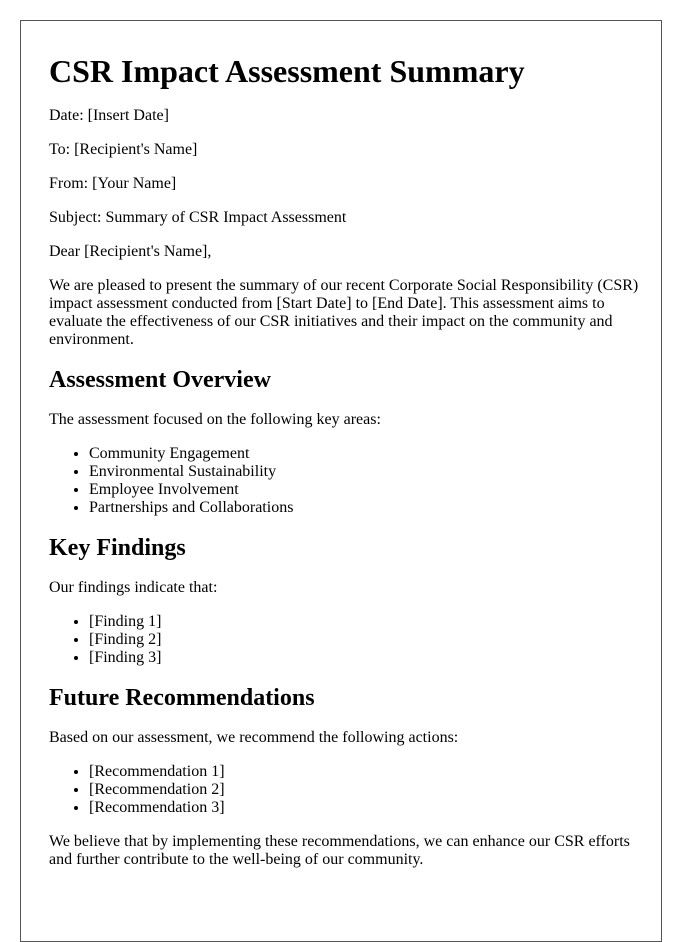 The height and width of the screenshot is (942, 700). Describe the element at coordinates (365, 790) in the screenshot. I see `list-item: [Recommendation 2]` at that location.